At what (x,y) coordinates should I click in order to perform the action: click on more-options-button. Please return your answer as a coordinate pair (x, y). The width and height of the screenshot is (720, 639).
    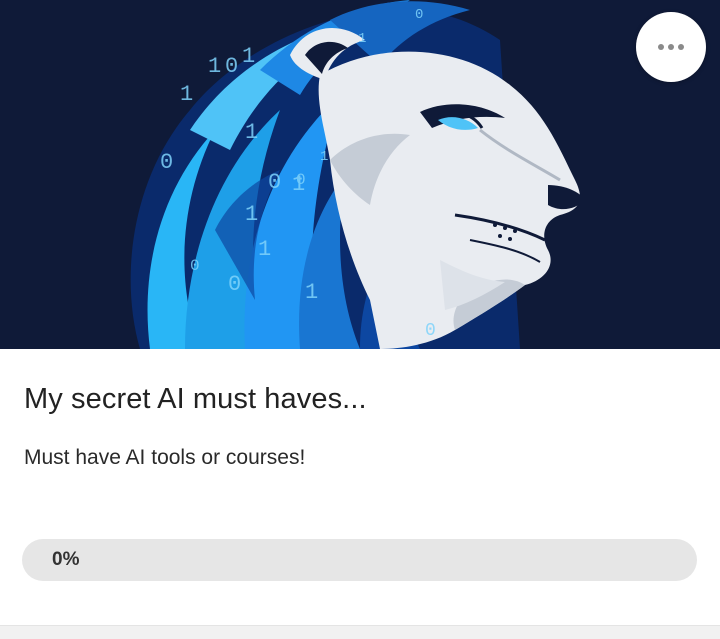
    Looking at the image, I should click on (671, 47).